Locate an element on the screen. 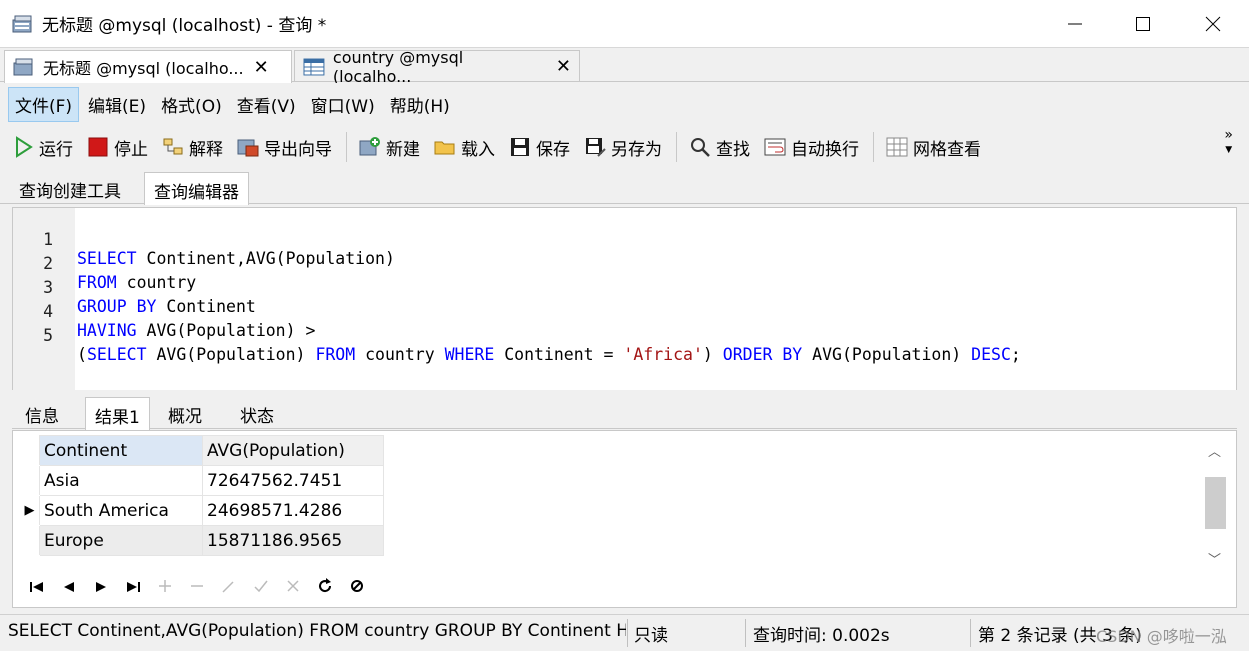 The image size is (1249, 651). doc-tab-untitled-query: 无标题 @mysql (localho... ✕ is located at coordinates (148, 66).